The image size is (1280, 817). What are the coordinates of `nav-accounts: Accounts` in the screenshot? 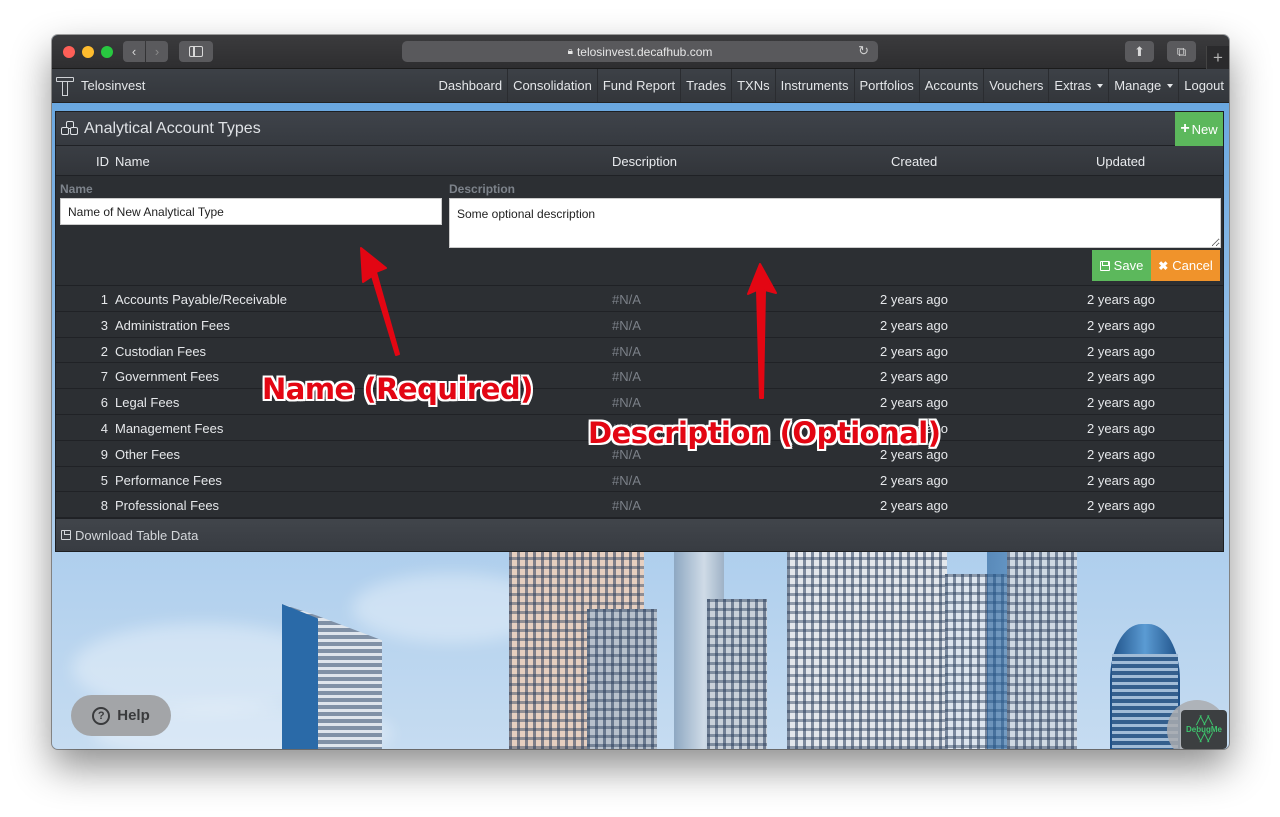 It's located at (950, 85).